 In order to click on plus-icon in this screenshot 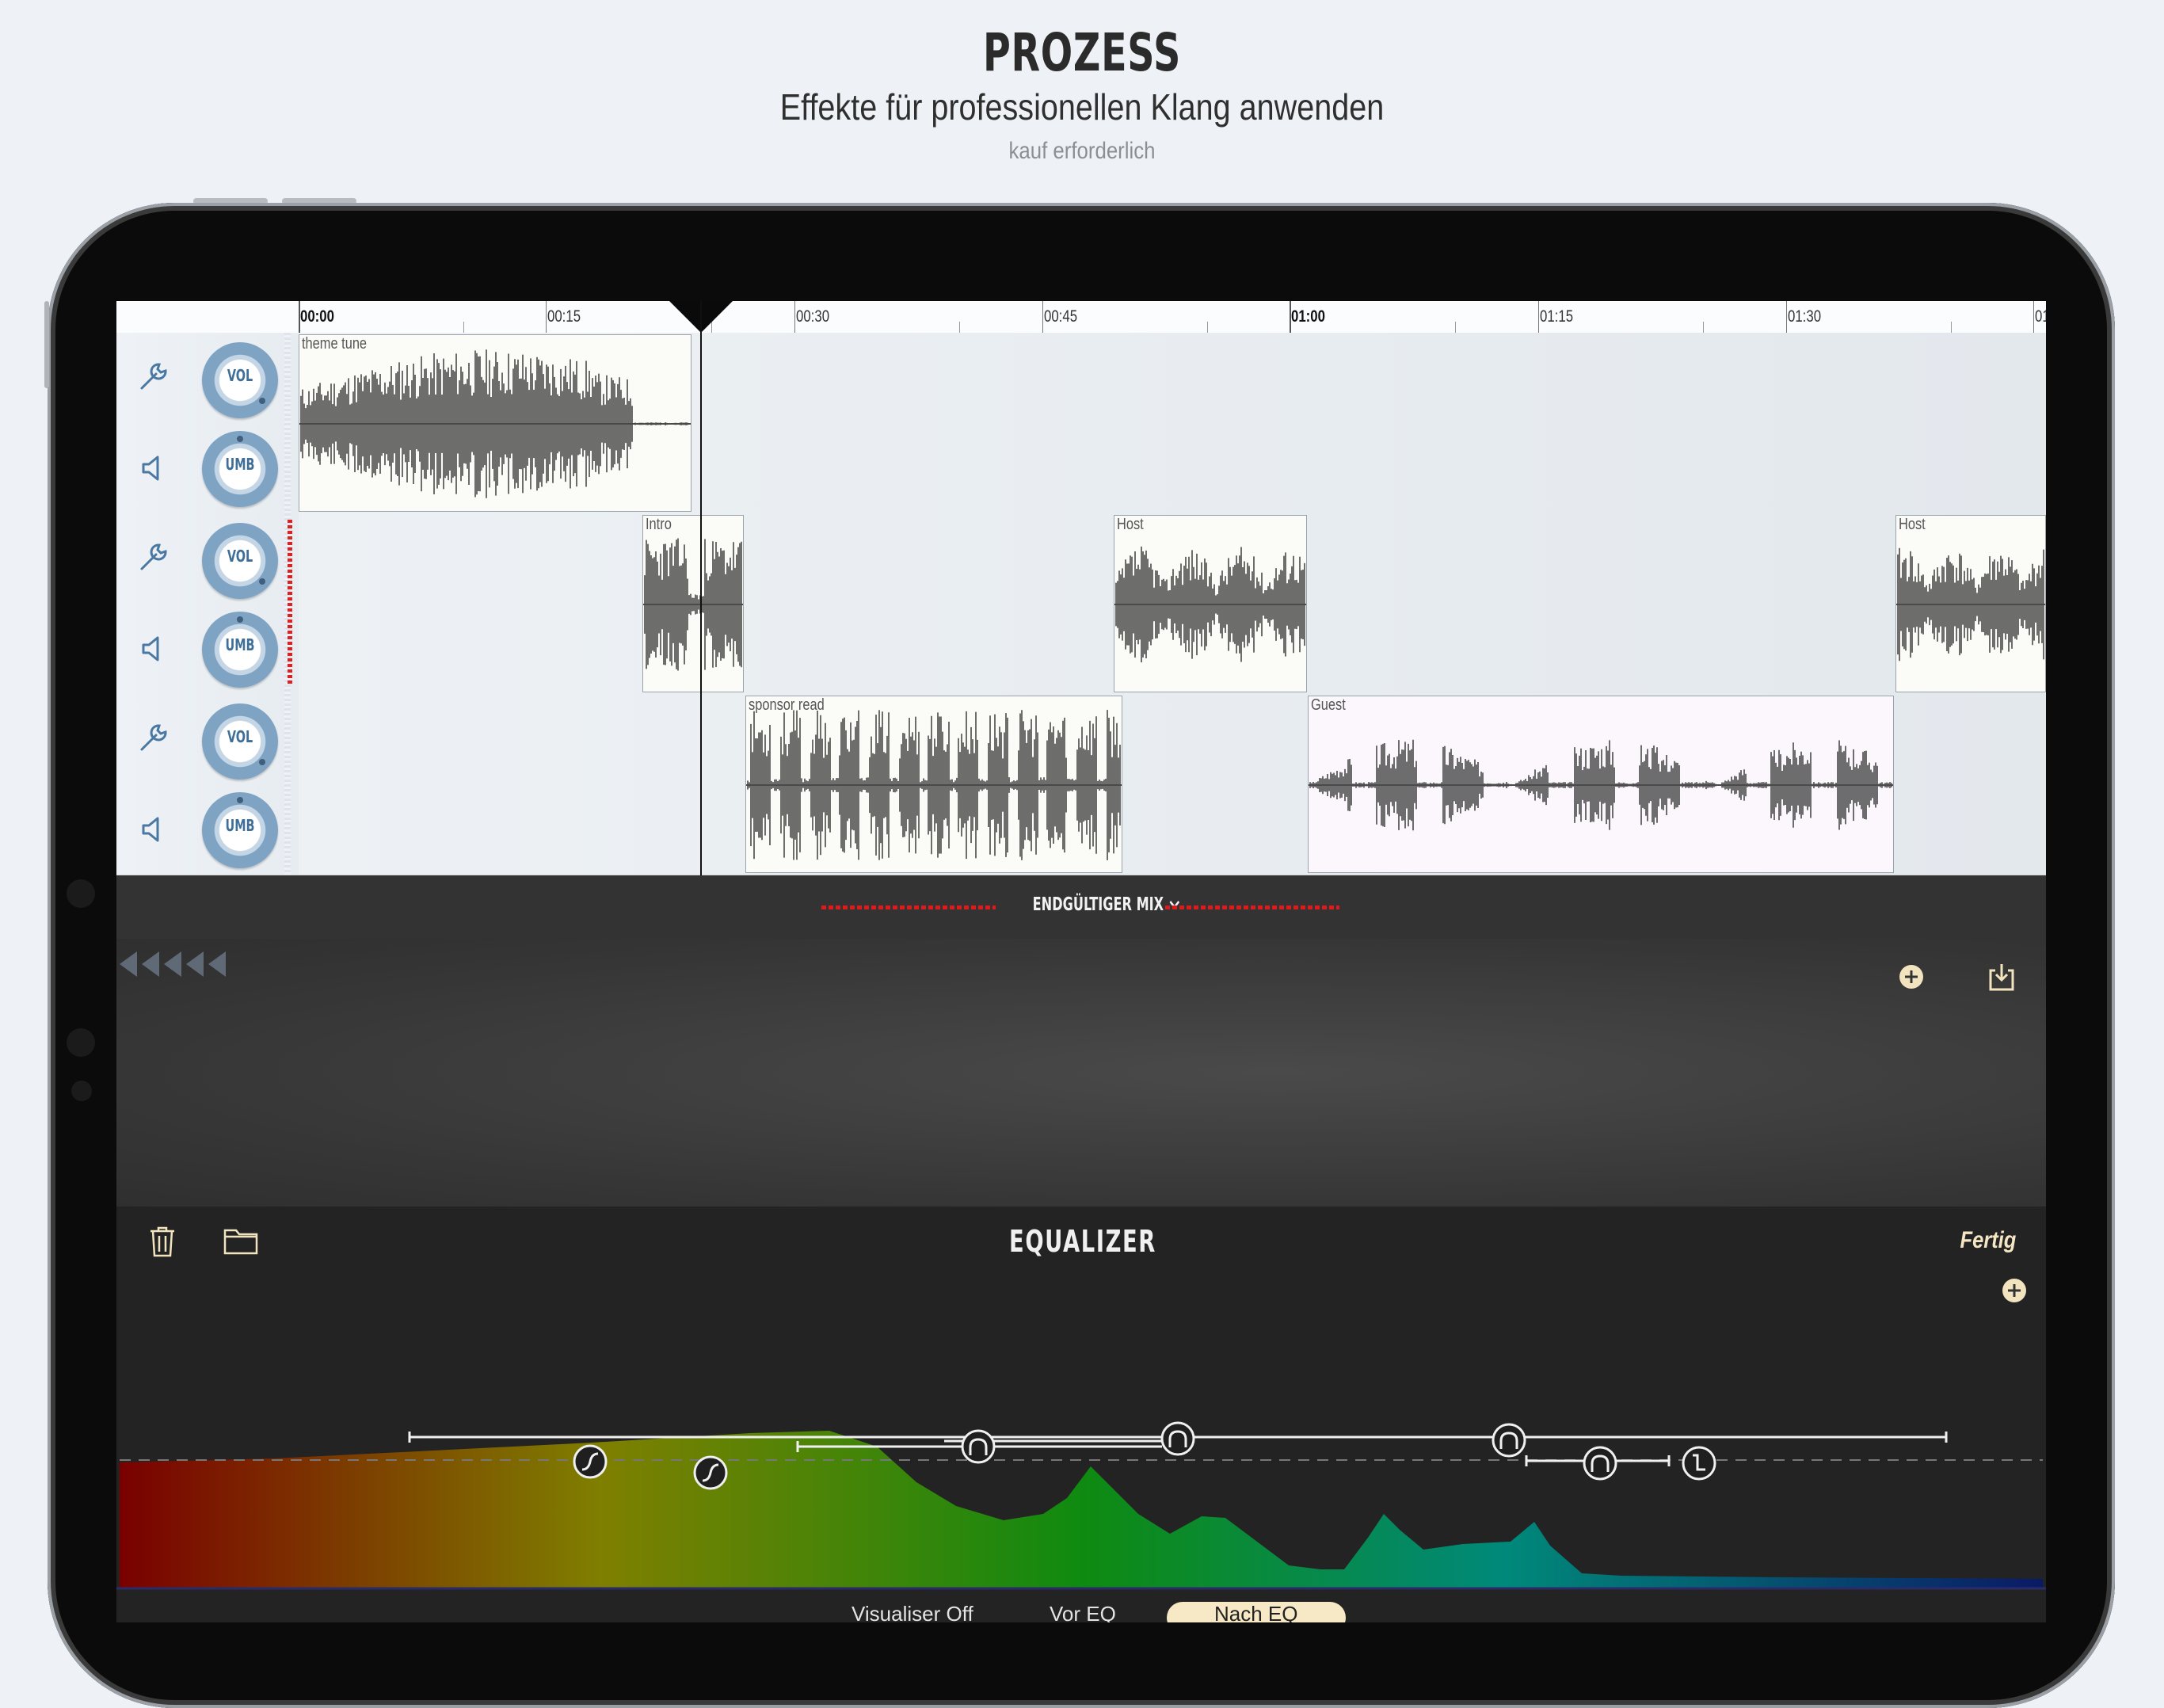, I will do `click(1911, 977)`.